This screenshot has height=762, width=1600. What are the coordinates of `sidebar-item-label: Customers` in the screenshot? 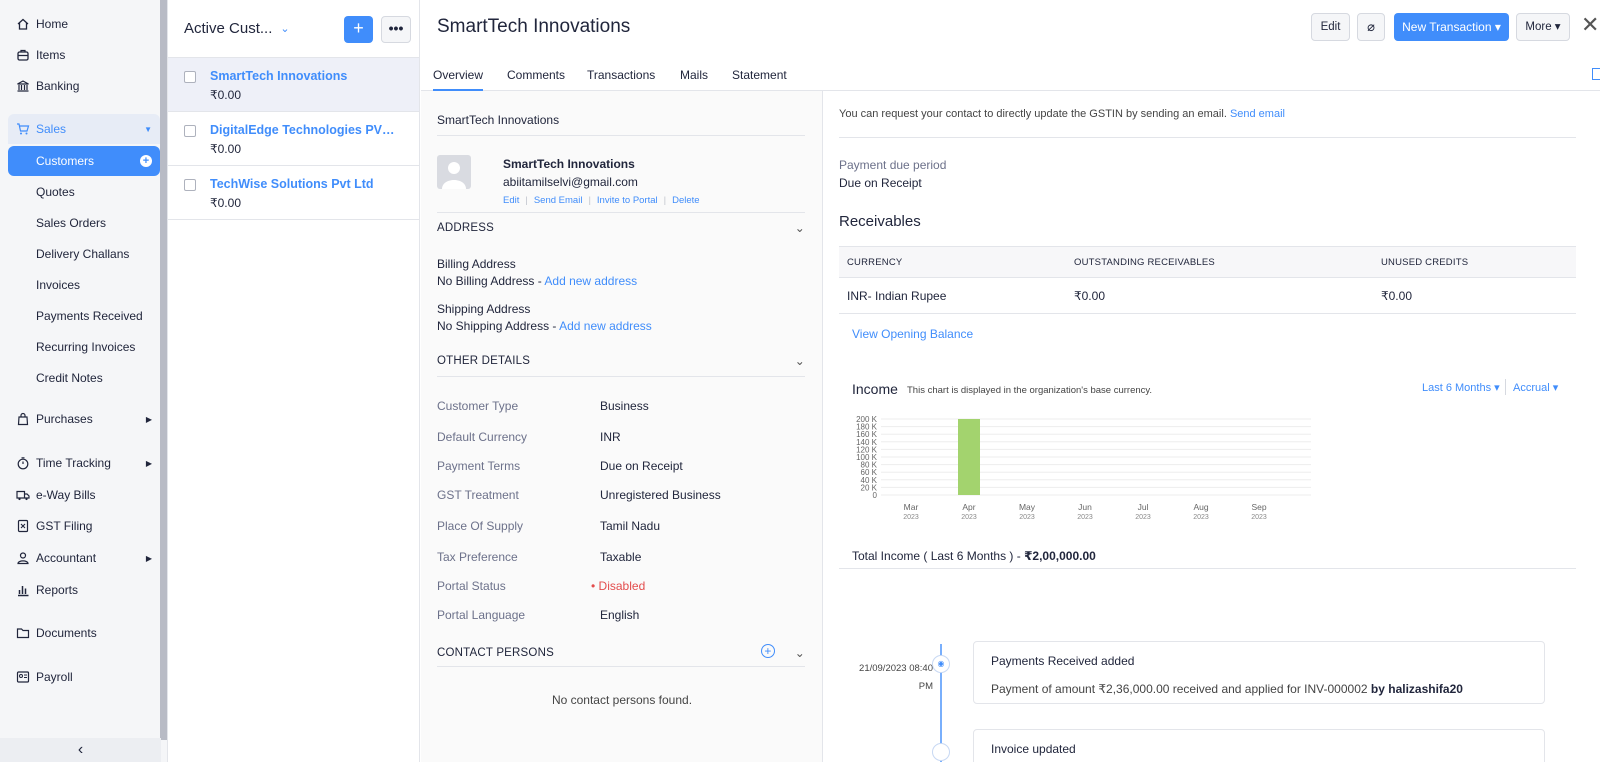 It's located at (65, 161).